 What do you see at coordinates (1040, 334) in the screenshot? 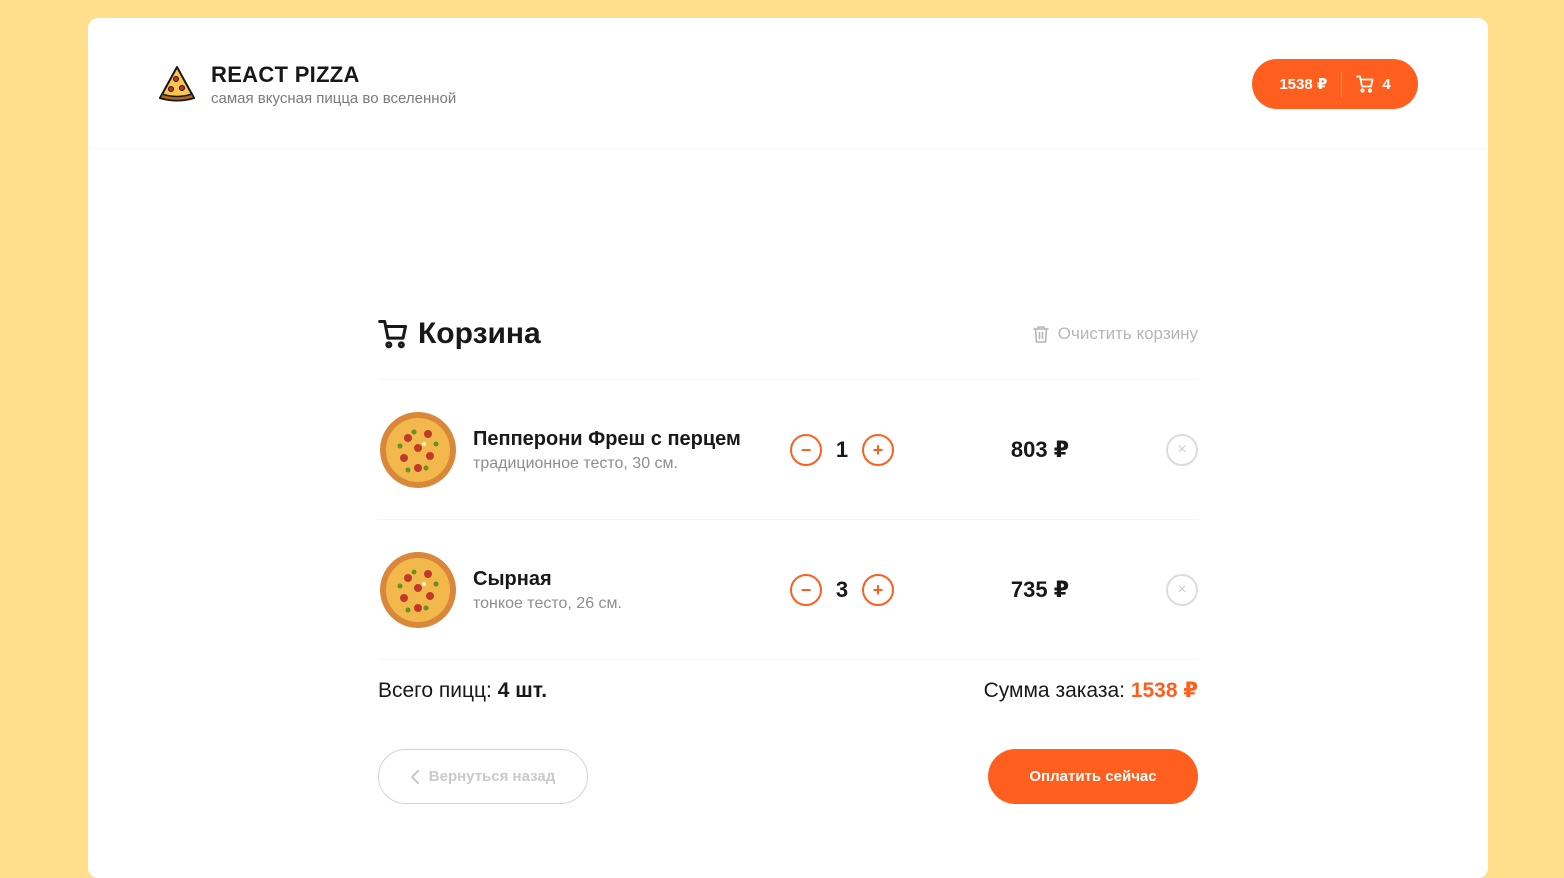
I see `trash-icon` at bounding box center [1040, 334].